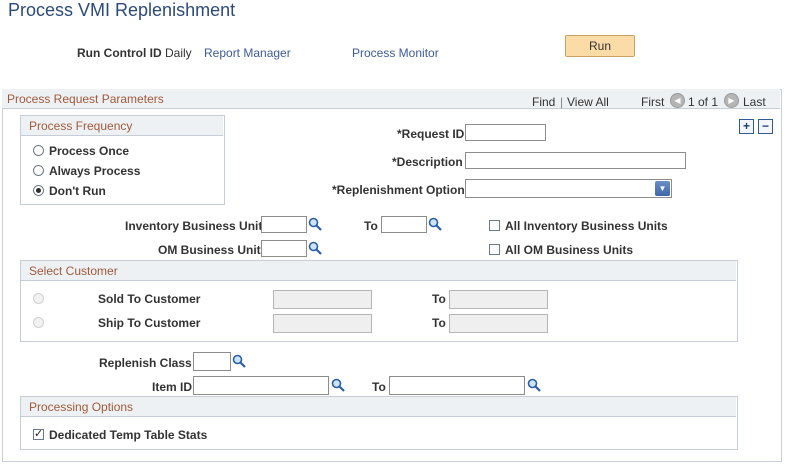 This screenshot has width=797, height=469. Describe the element at coordinates (209, 250) in the screenshot. I see `om-bu-label: OM Business Unit` at that location.